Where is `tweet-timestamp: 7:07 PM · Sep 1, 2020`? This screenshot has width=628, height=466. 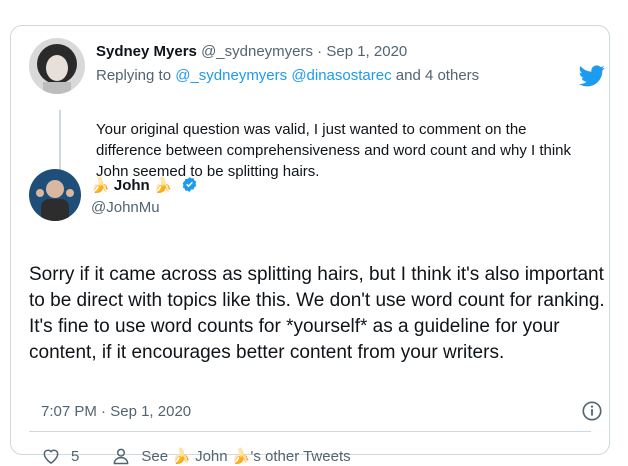 tweet-timestamp: 7:07 PM · Sep 1, 2020 is located at coordinates (116, 411).